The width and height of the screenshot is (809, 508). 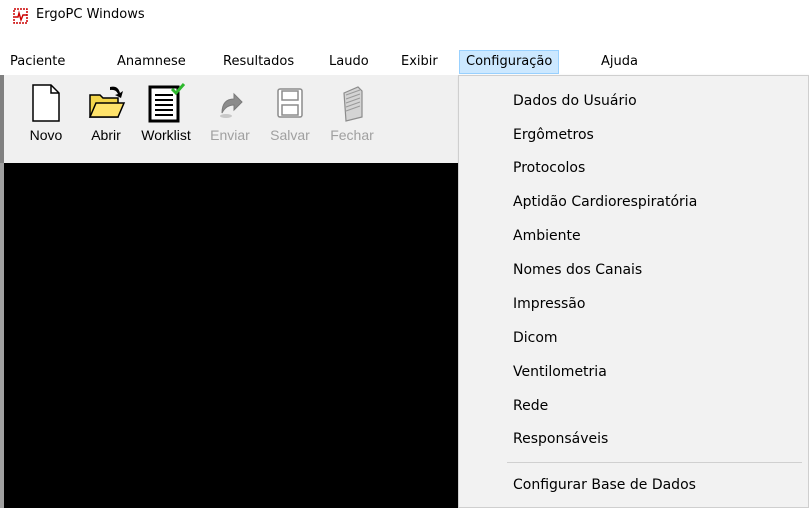 What do you see at coordinates (553, 135) in the screenshot?
I see `menu-item-ergometros: Ergômetros` at bounding box center [553, 135].